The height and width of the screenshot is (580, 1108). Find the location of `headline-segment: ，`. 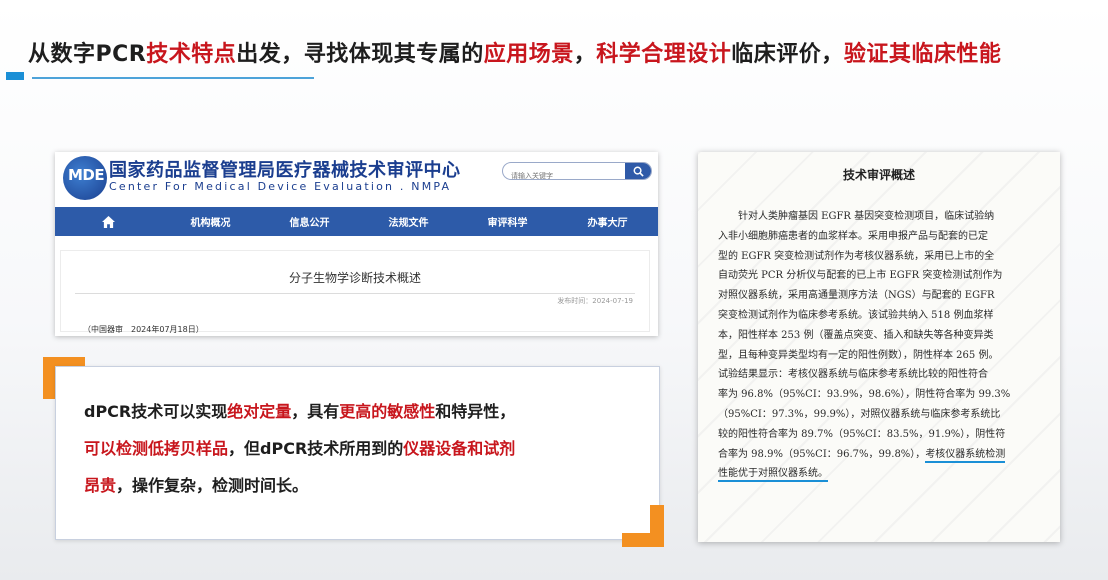

headline-segment: ， is located at coordinates (585, 54).